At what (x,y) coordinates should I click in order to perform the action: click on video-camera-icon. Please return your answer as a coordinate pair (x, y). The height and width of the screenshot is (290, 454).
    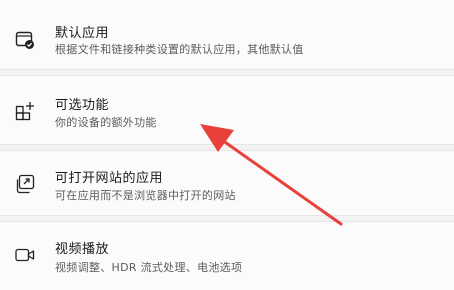
    Looking at the image, I should click on (25, 255).